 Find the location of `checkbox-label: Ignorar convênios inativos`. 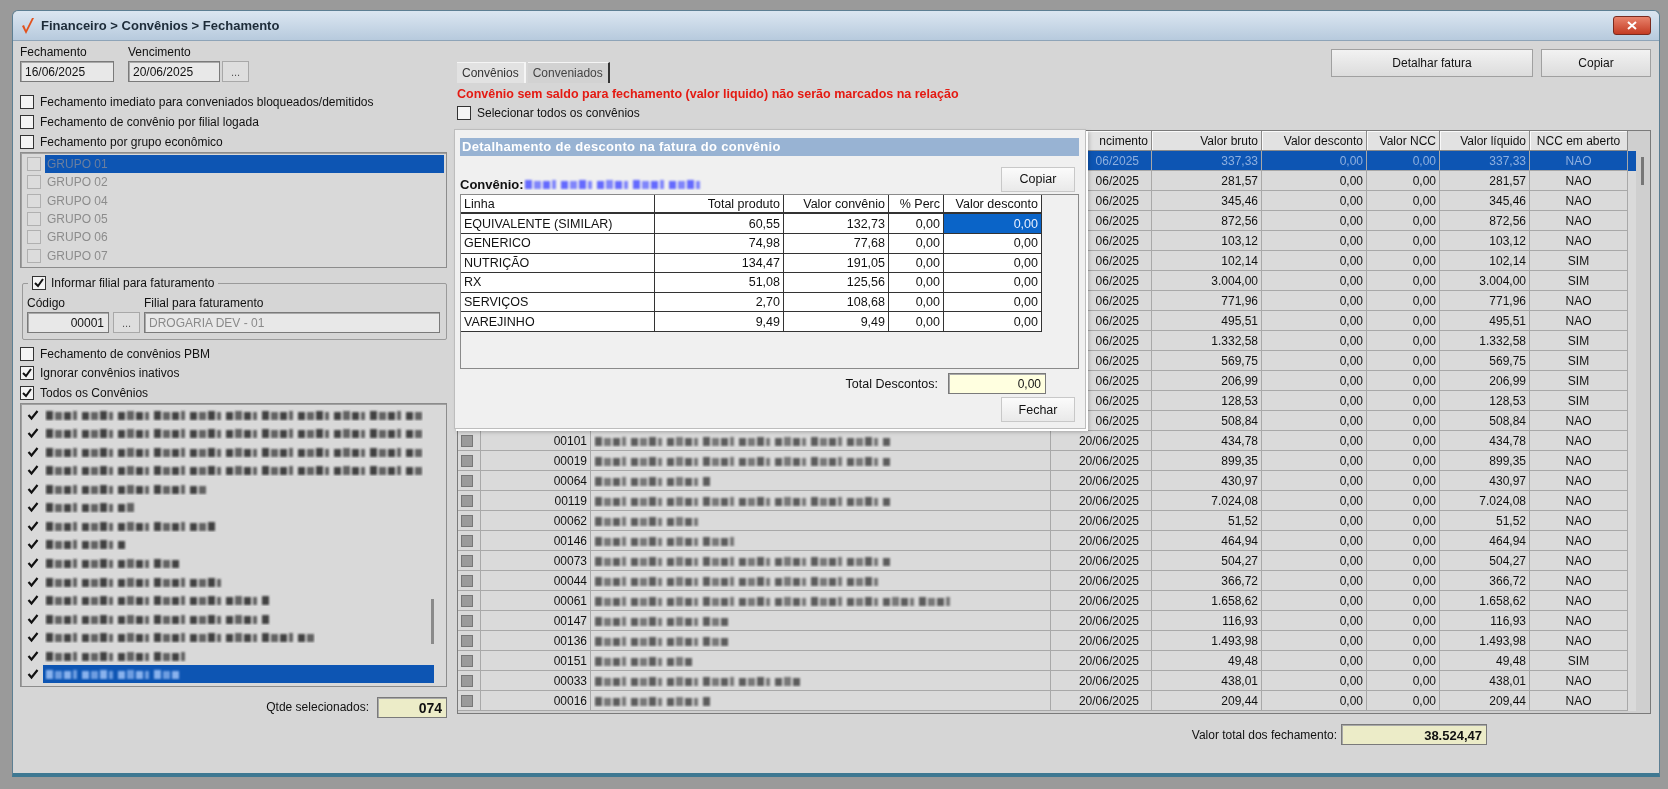

checkbox-label: Ignorar convênios inativos is located at coordinates (110, 373).